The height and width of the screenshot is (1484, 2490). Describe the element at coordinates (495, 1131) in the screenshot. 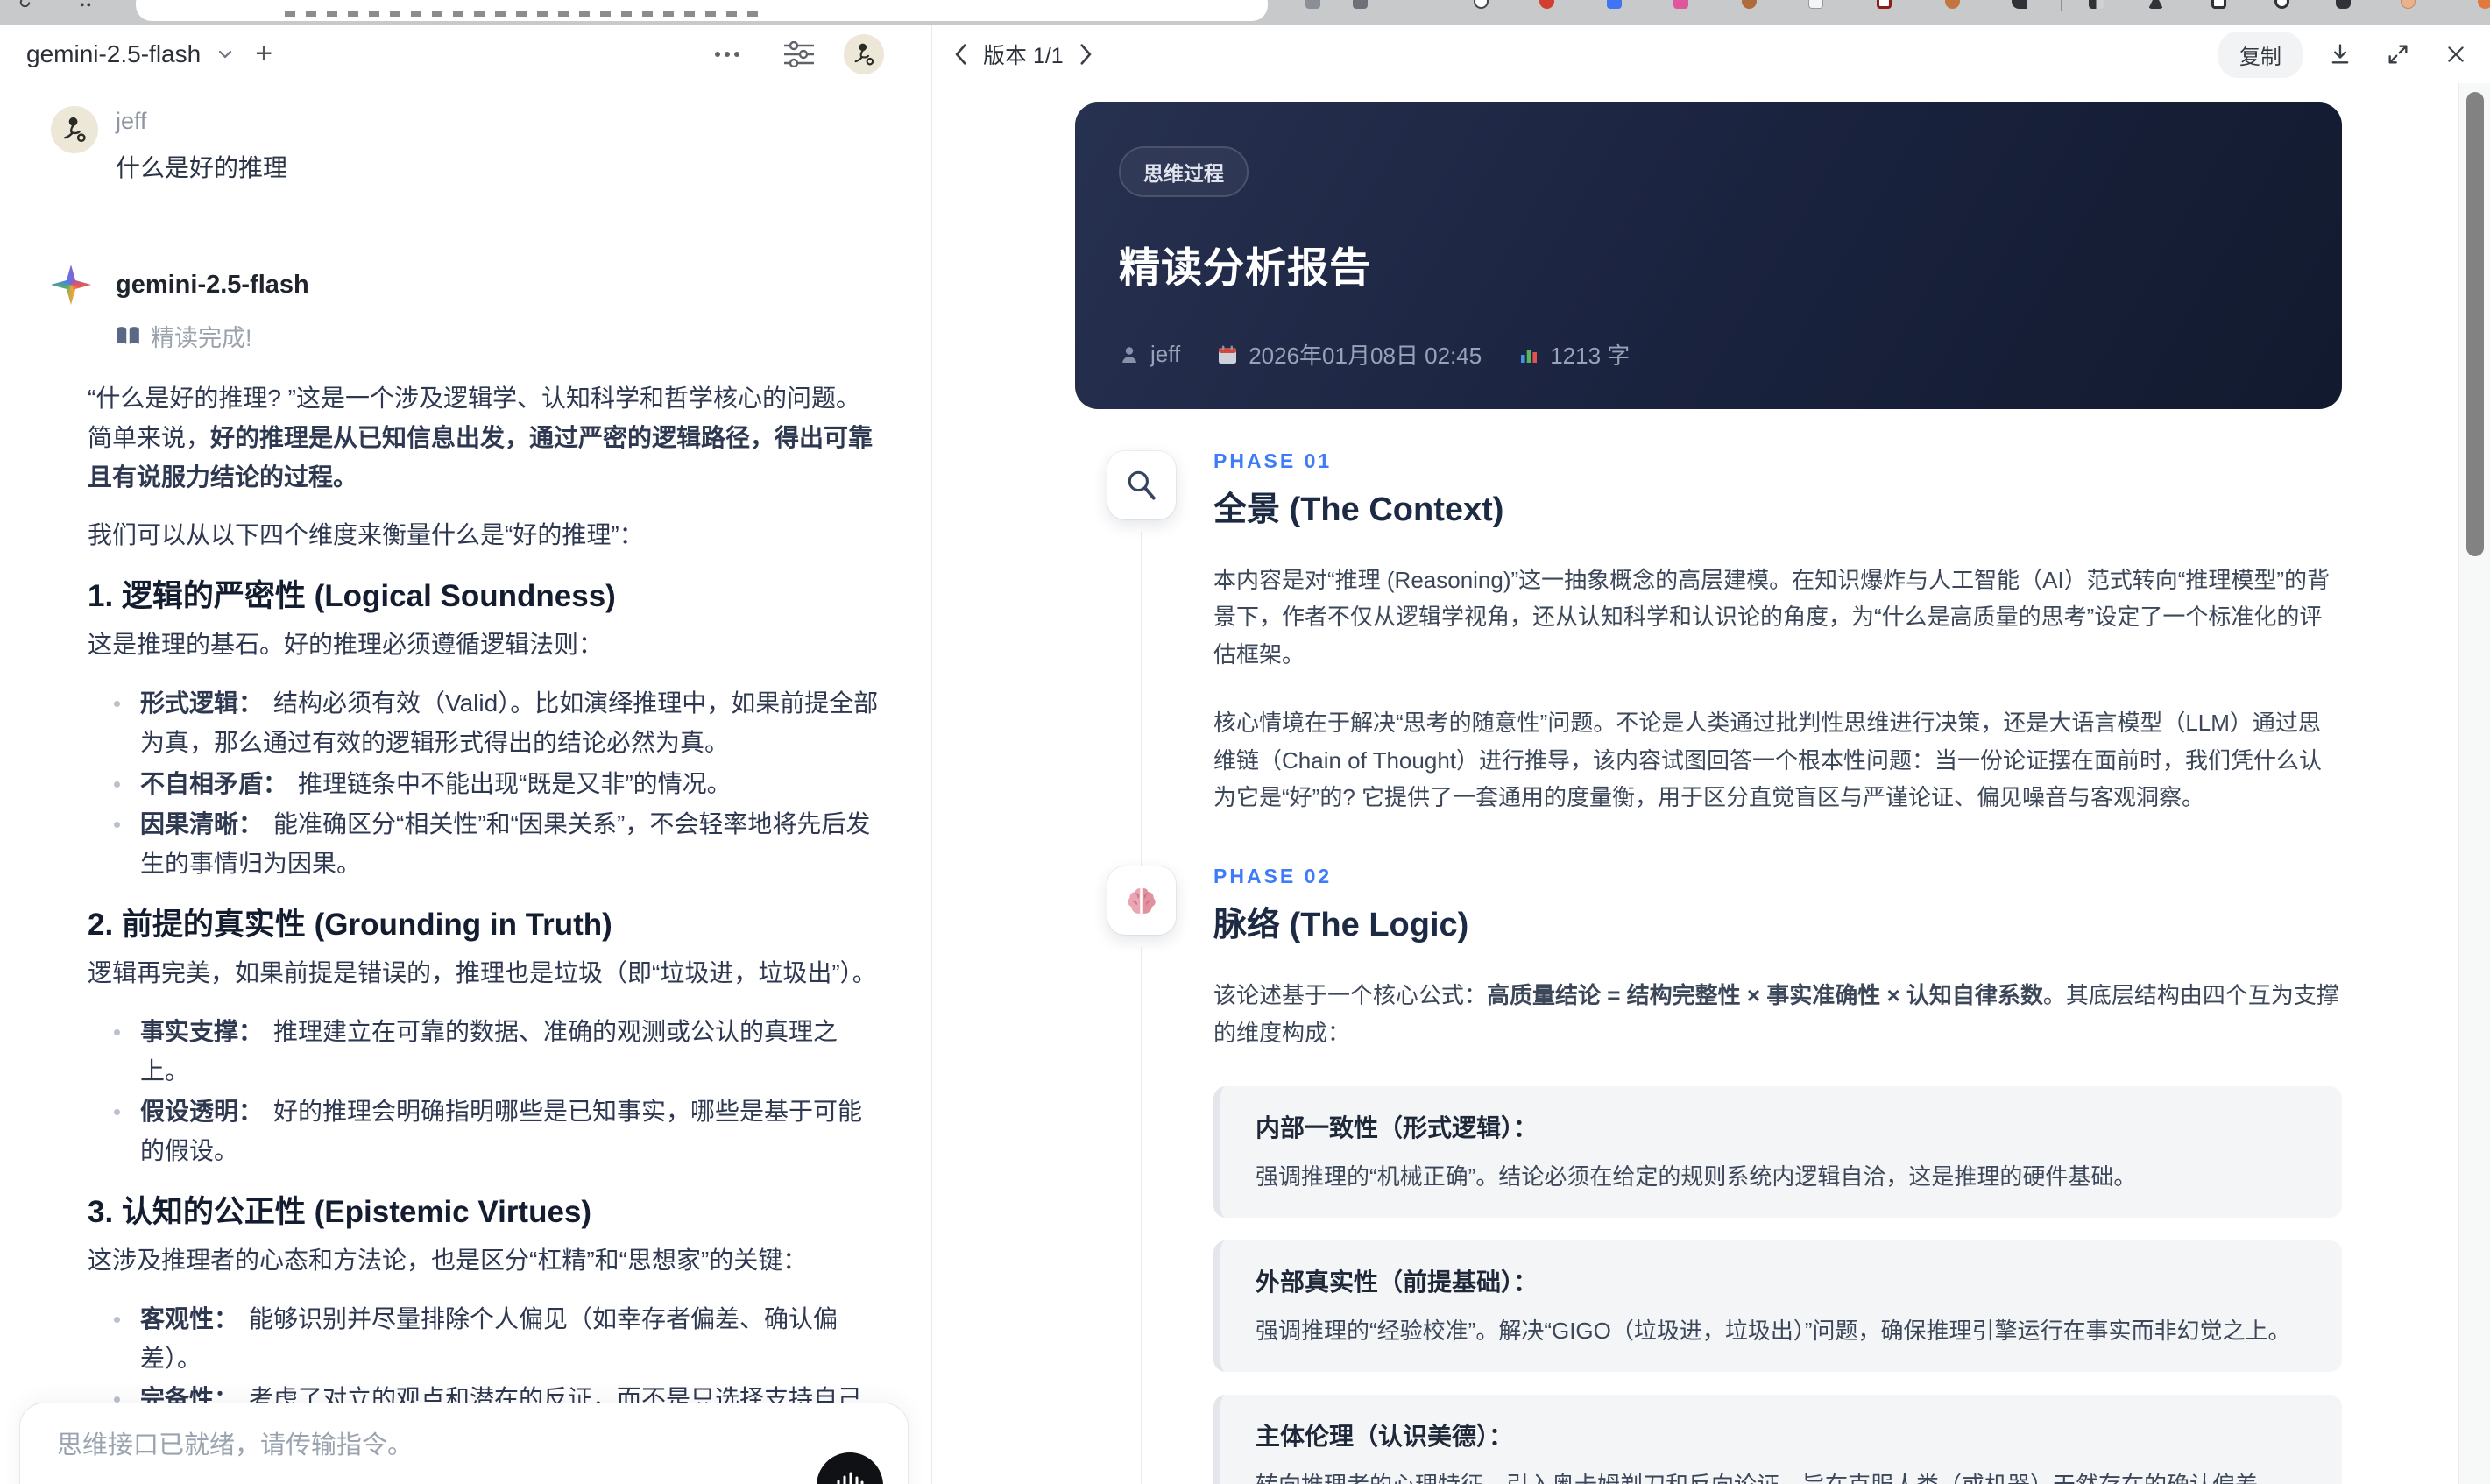

I see `list-item: 假设透明： 好的推理会明确指明哪些是已知事实，哪些是基于可能的假设。` at that location.